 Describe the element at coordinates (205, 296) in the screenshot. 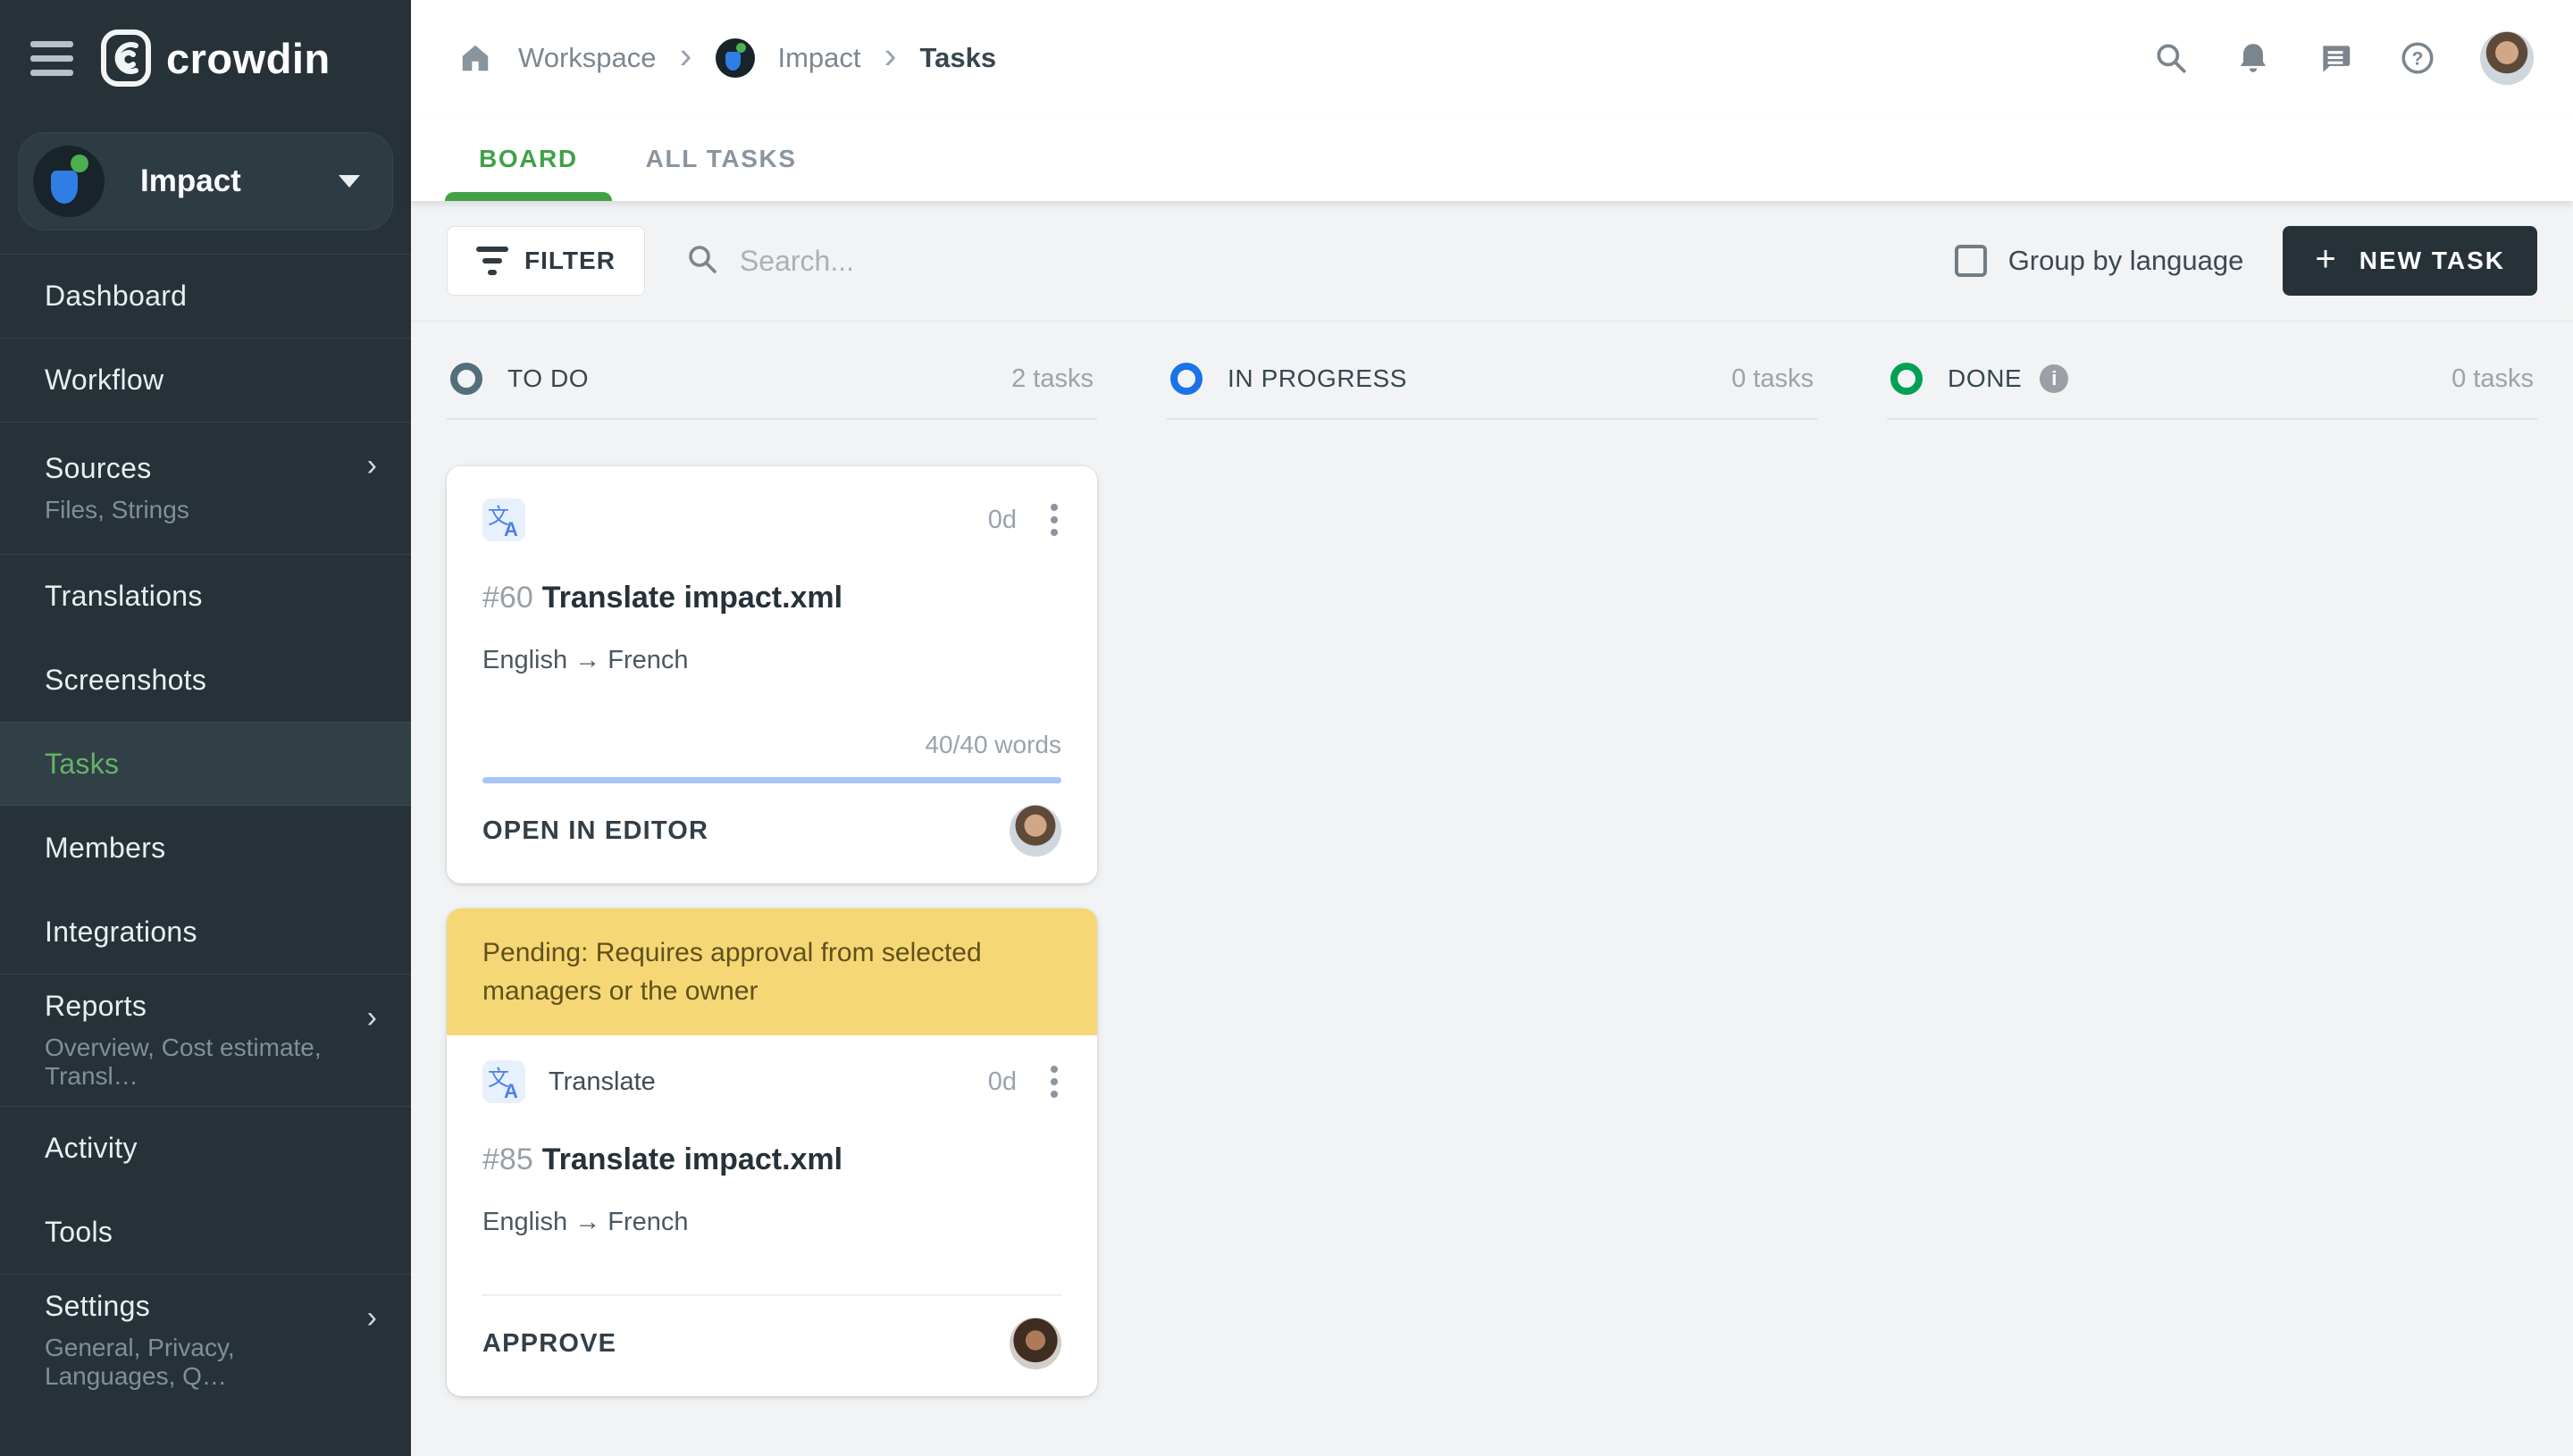

I see `sidebar-item-dashboard: Dashboard` at that location.